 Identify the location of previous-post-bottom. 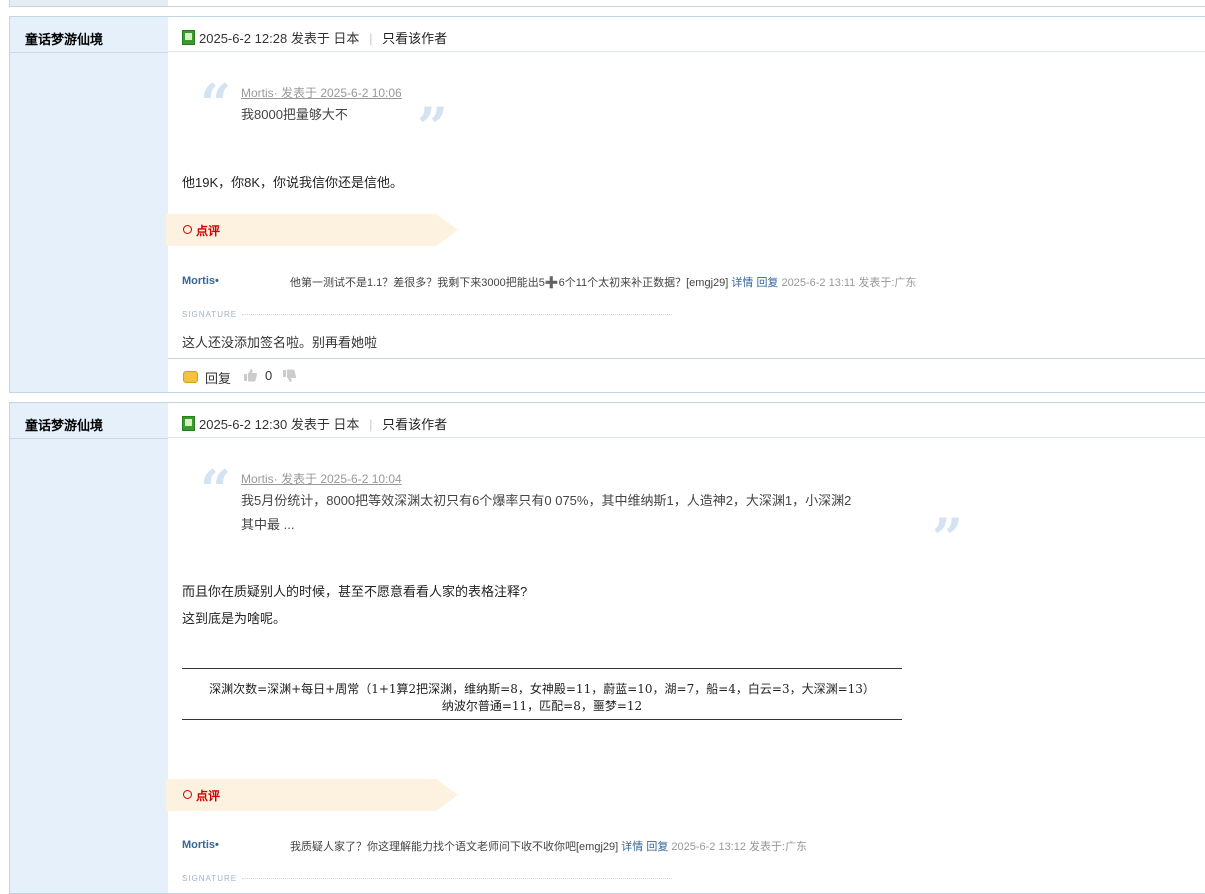
(607, 3).